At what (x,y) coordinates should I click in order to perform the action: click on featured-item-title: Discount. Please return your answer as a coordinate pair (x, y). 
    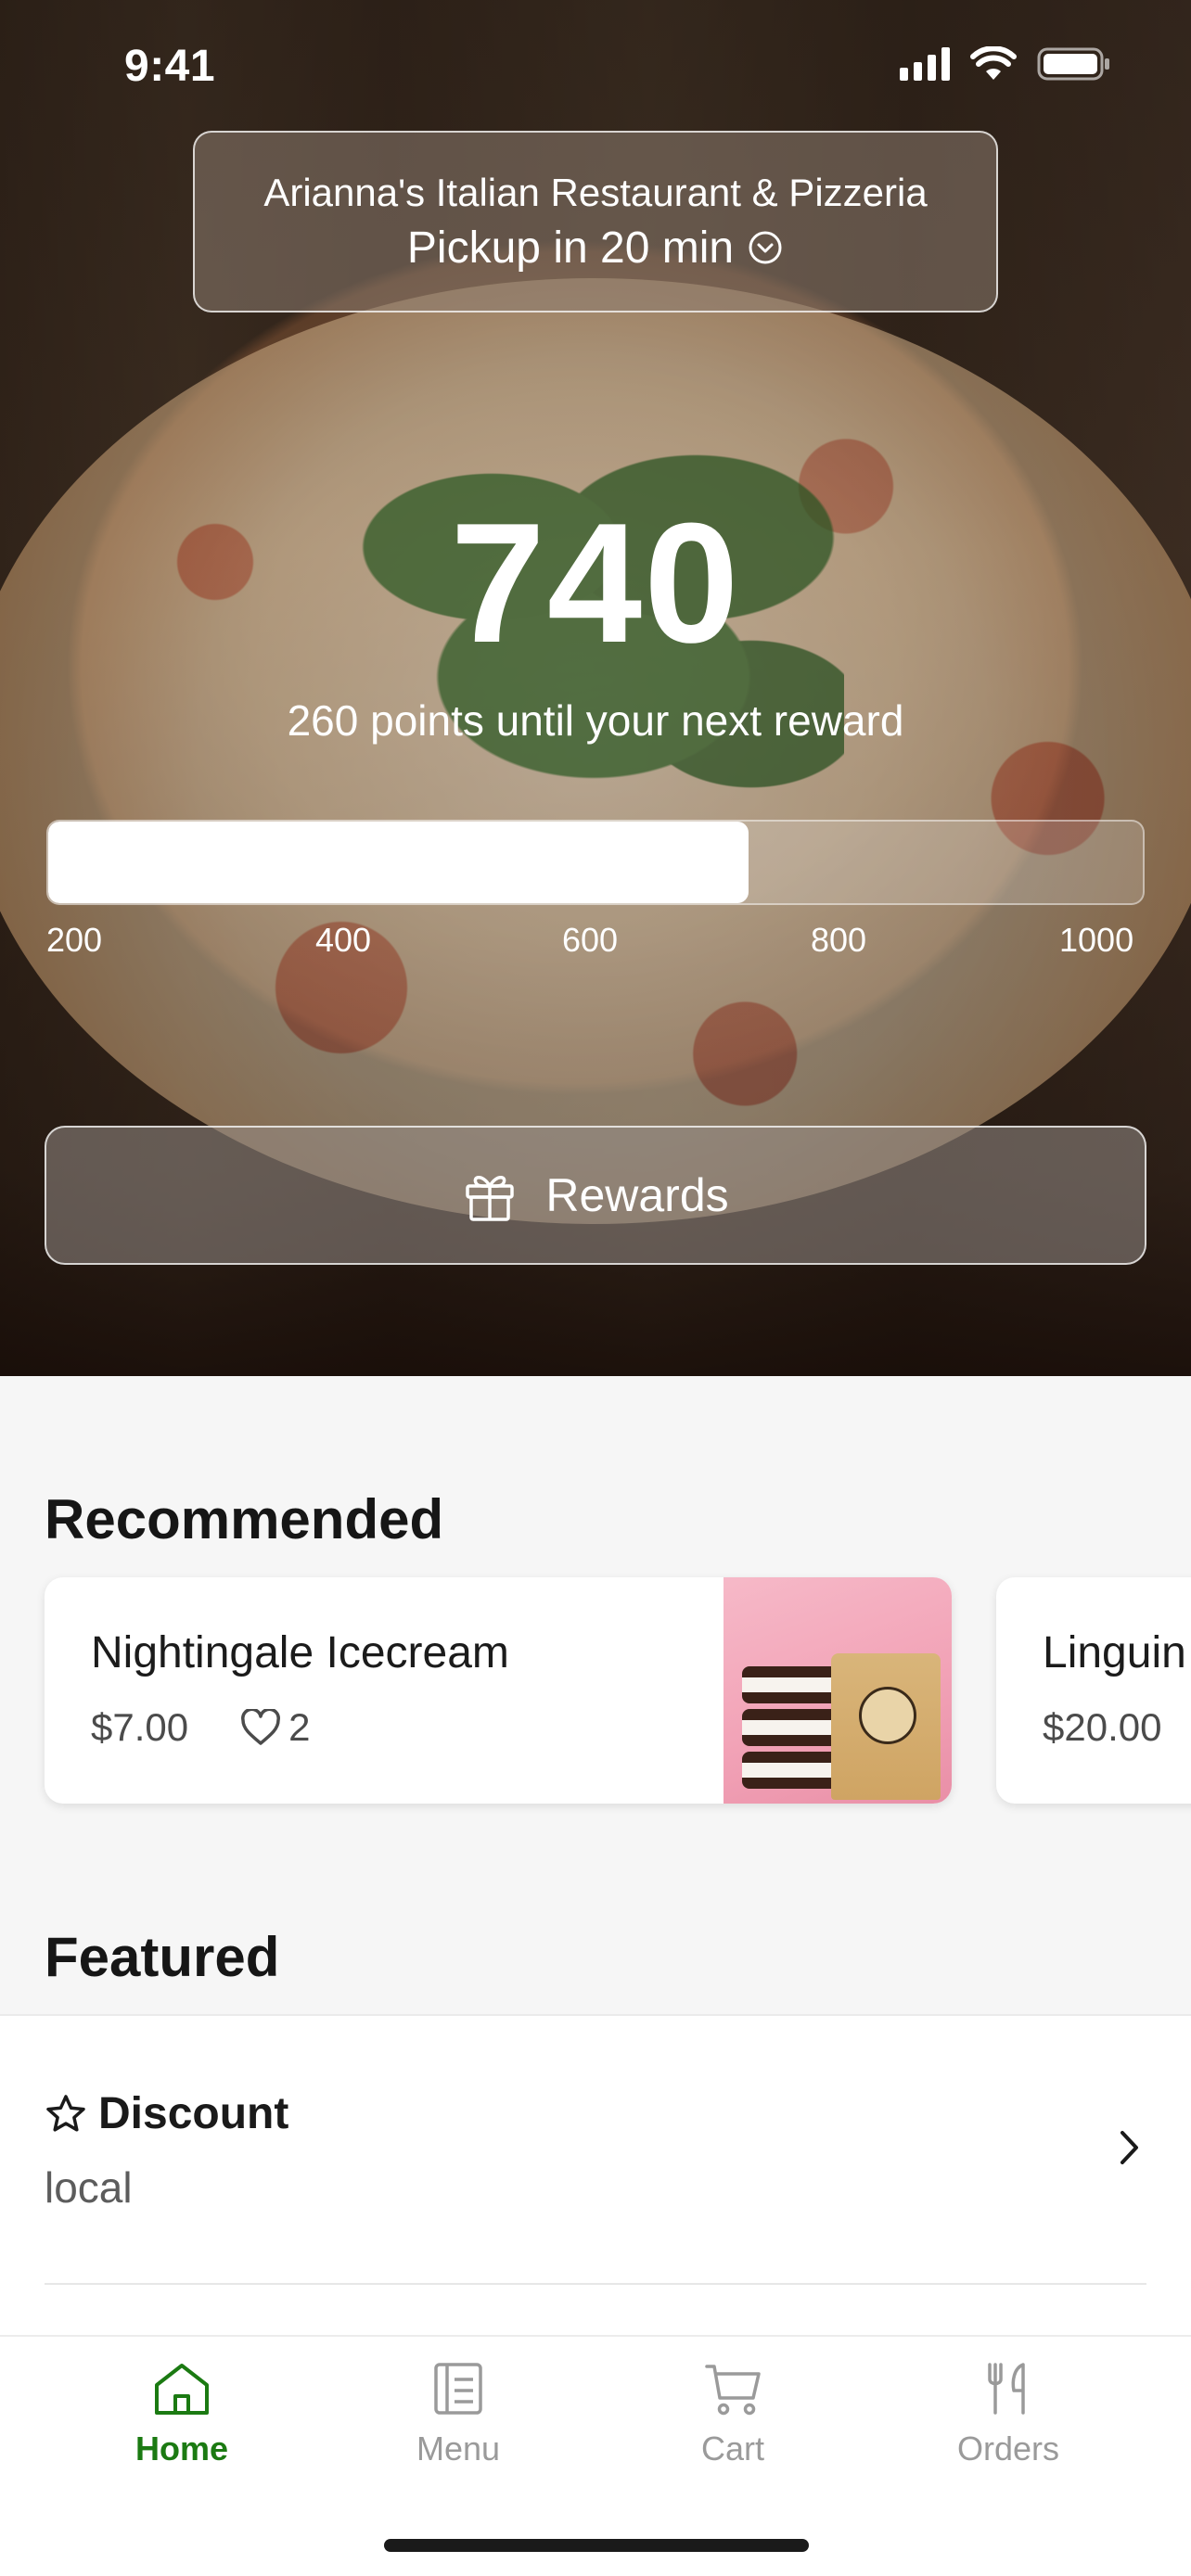
    Looking at the image, I should click on (166, 2113).